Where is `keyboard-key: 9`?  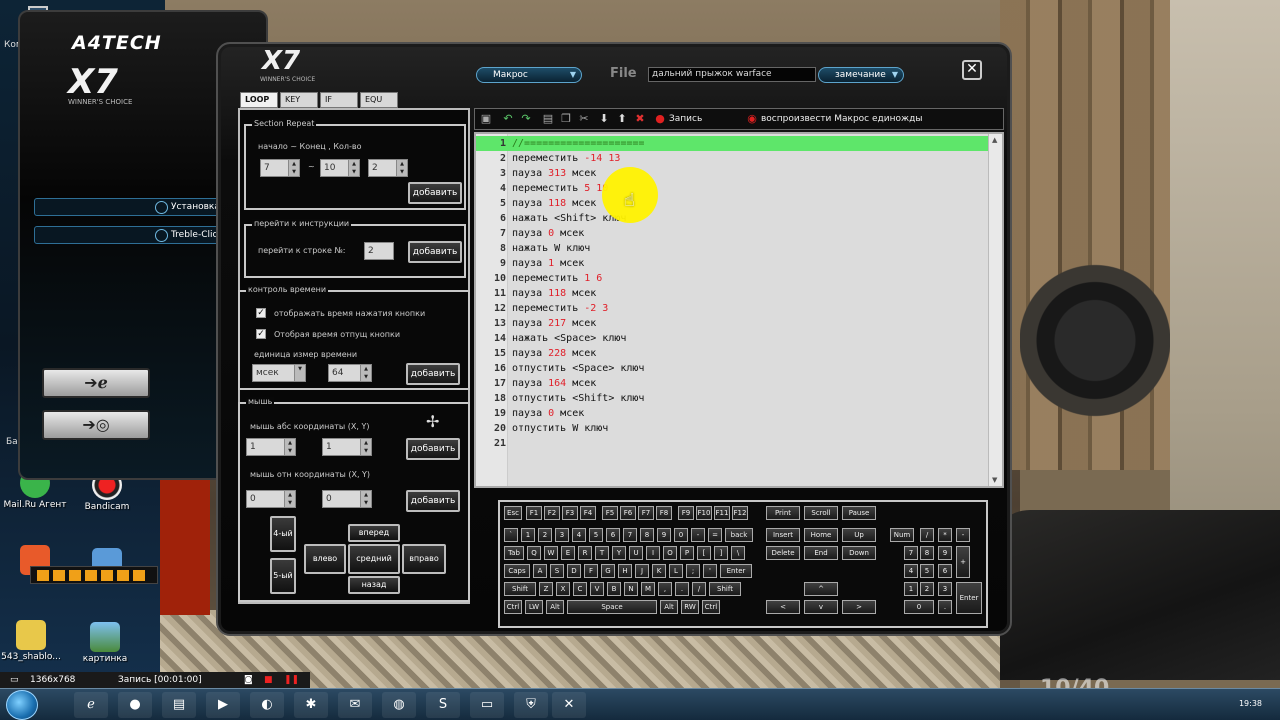
keyboard-key: 9 is located at coordinates (945, 553).